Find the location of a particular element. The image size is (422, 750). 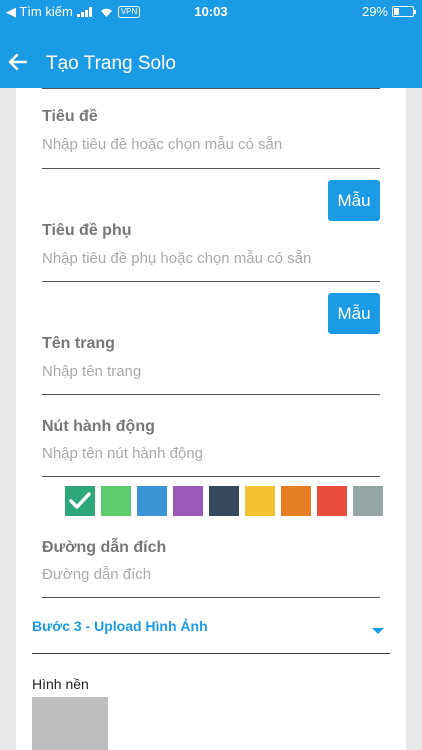

background-label: Hình nền is located at coordinates (60, 684).